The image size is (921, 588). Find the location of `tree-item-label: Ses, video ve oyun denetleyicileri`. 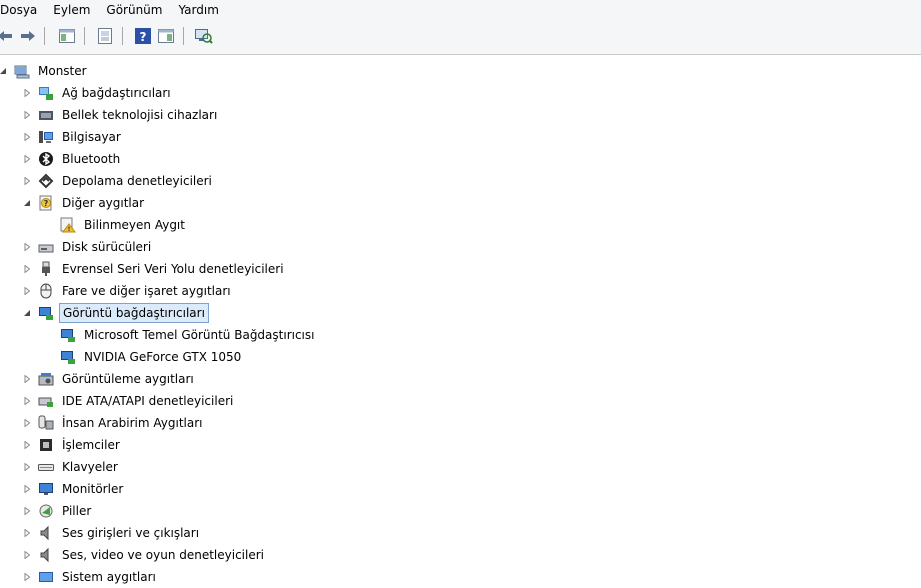

tree-item-label: Ses, video ve oyun denetleyicileri is located at coordinates (163, 555).